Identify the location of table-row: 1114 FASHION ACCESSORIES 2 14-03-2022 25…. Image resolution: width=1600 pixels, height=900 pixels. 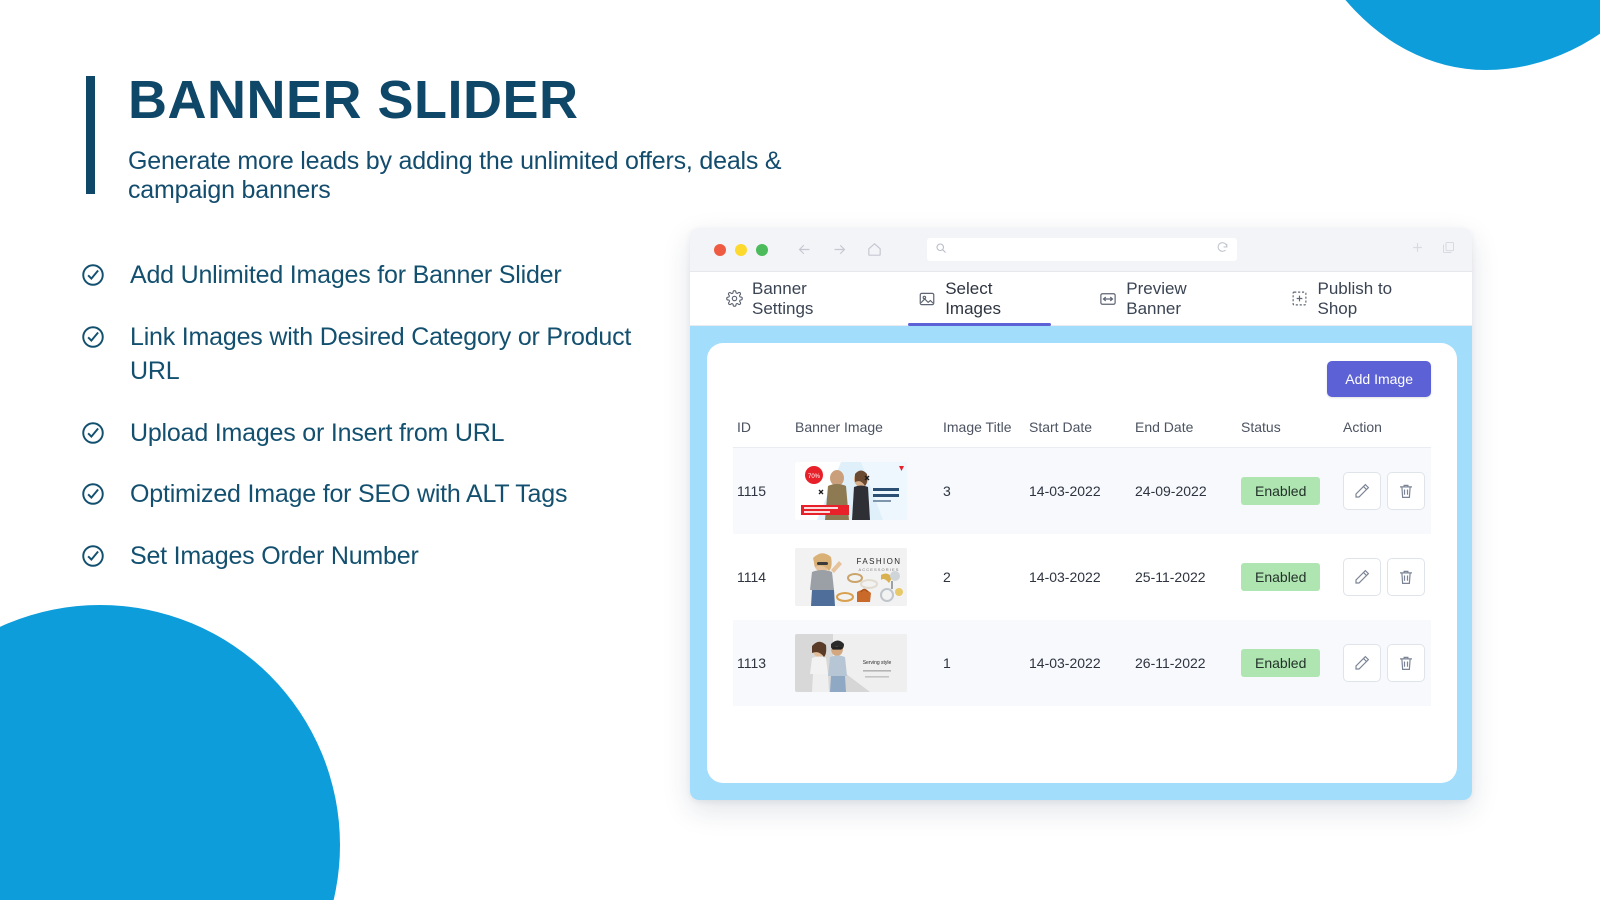
(1082, 577).